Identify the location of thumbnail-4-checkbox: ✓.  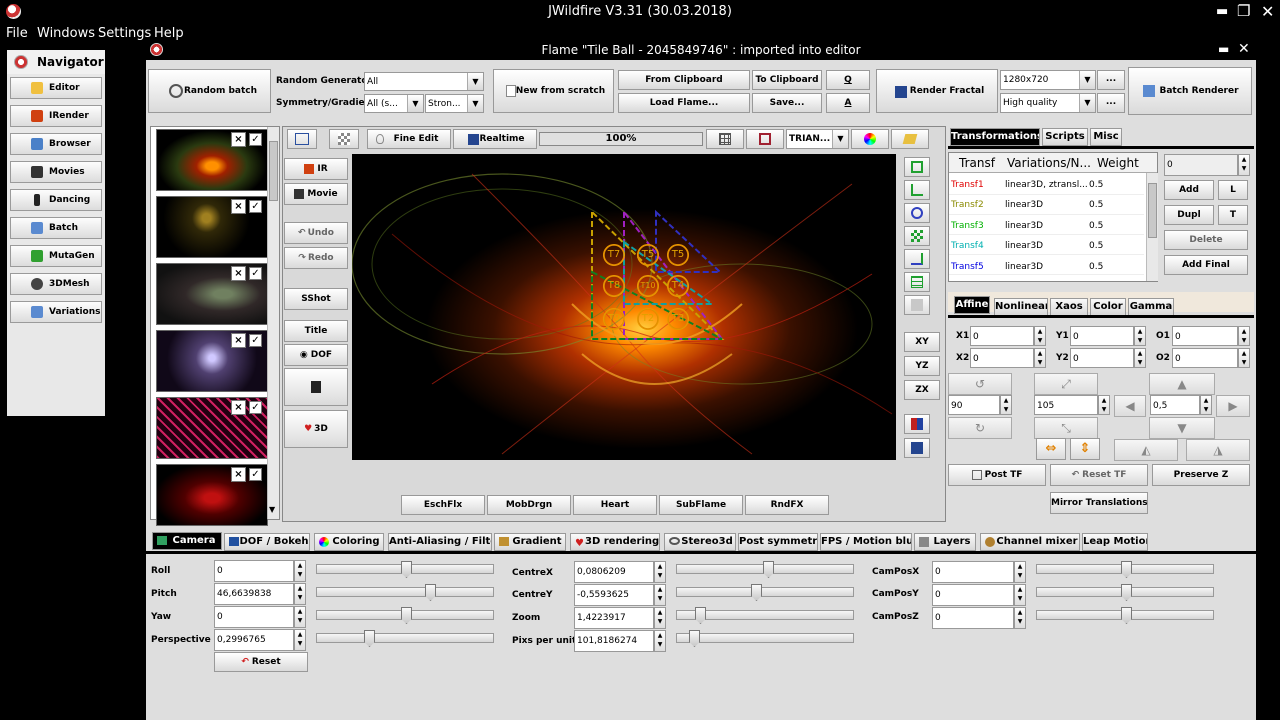
(255, 340).